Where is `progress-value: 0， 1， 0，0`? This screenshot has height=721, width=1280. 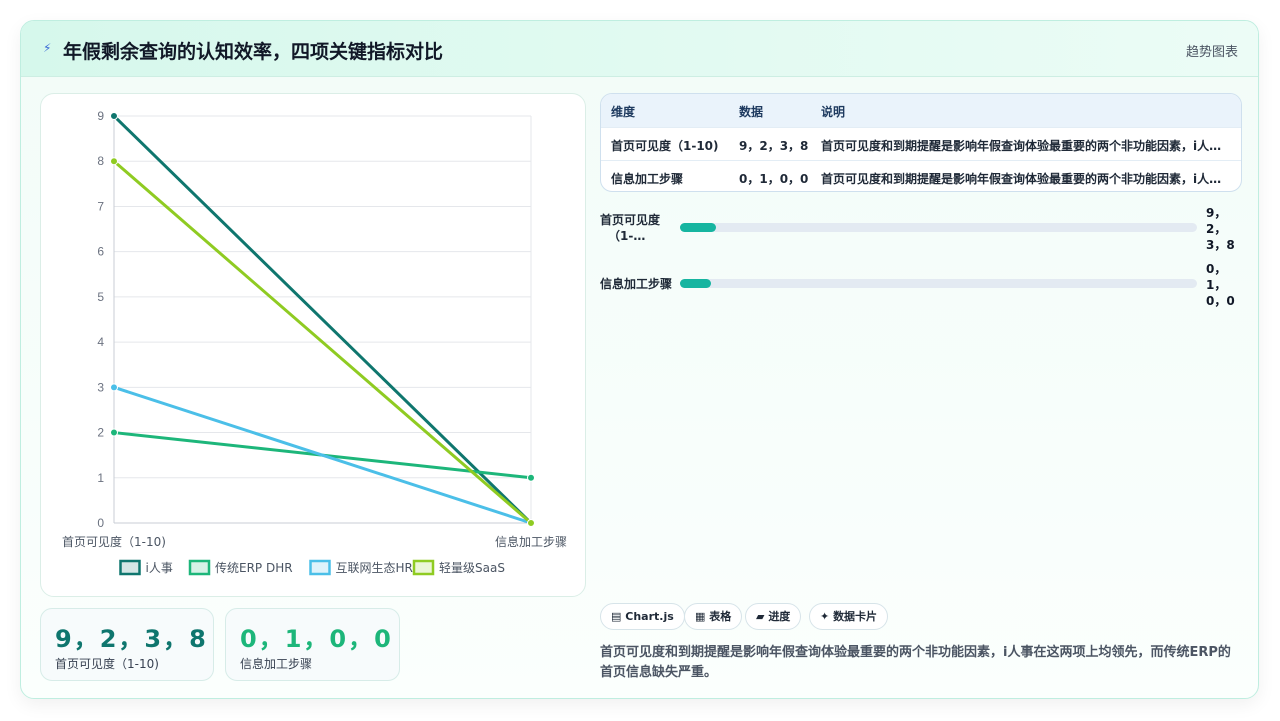
progress-value: 0， 1， 0，0 is located at coordinates (1221, 285).